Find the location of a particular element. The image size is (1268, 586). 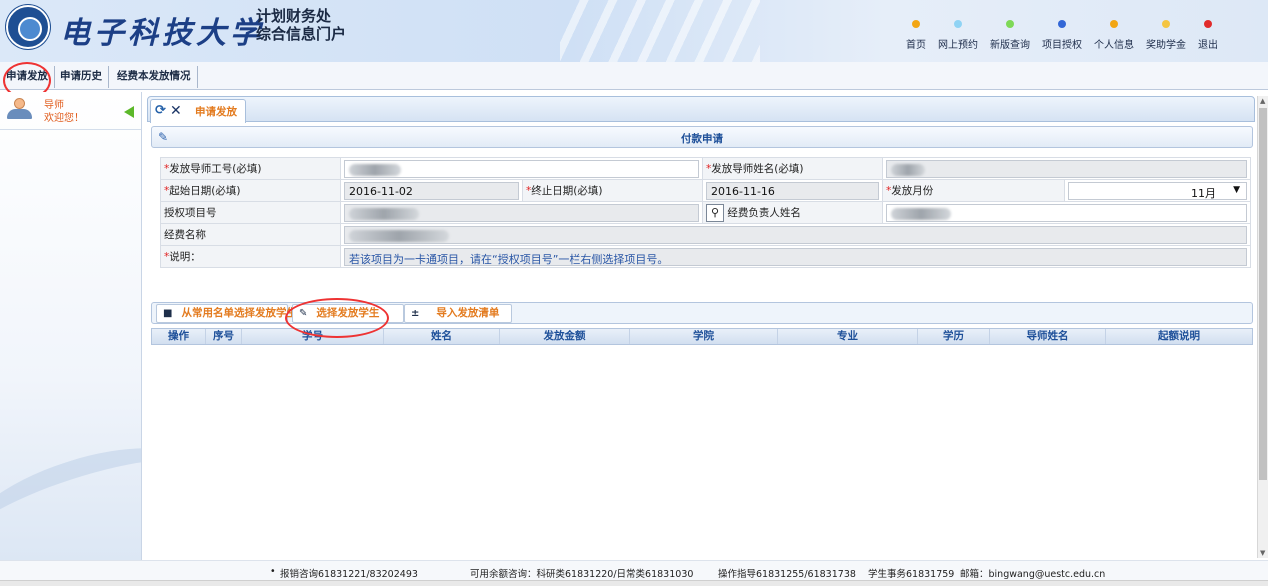

start-date-label: *起始日期(必填) is located at coordinates (250, 190).